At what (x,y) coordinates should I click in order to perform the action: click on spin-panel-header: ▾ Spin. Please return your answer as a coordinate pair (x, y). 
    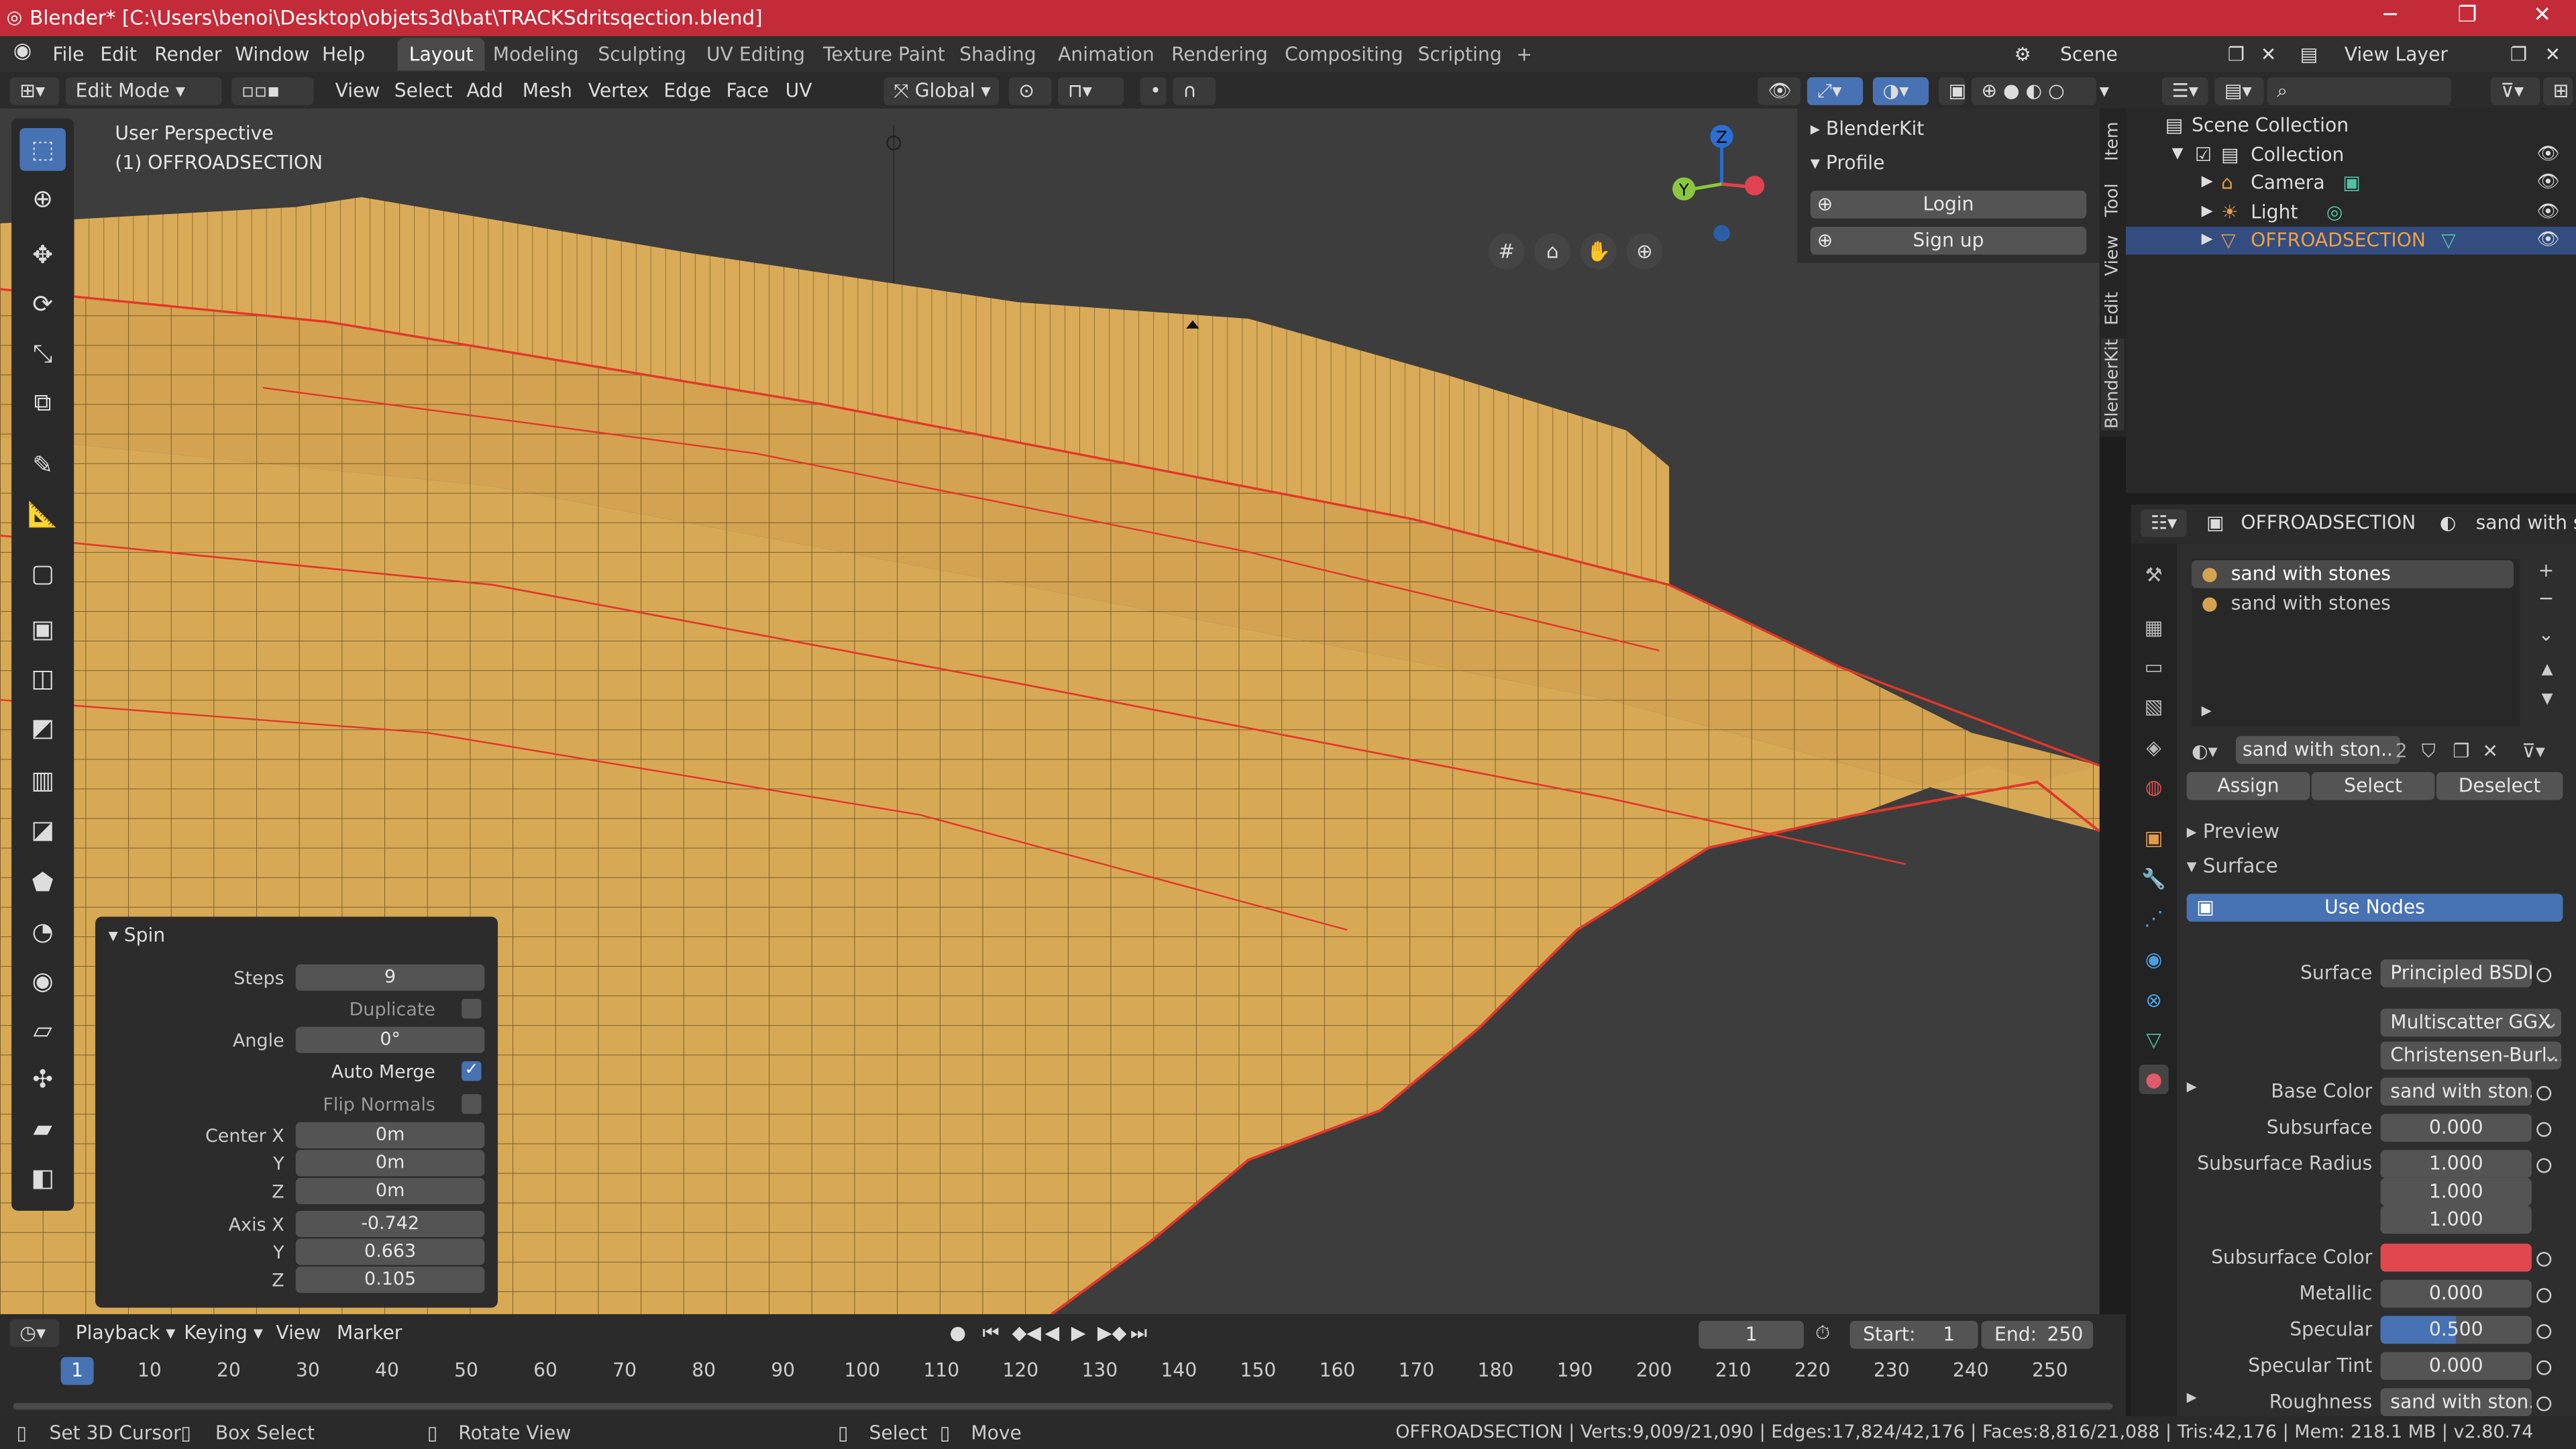
    Looking at the image, I should click on (137, 934).